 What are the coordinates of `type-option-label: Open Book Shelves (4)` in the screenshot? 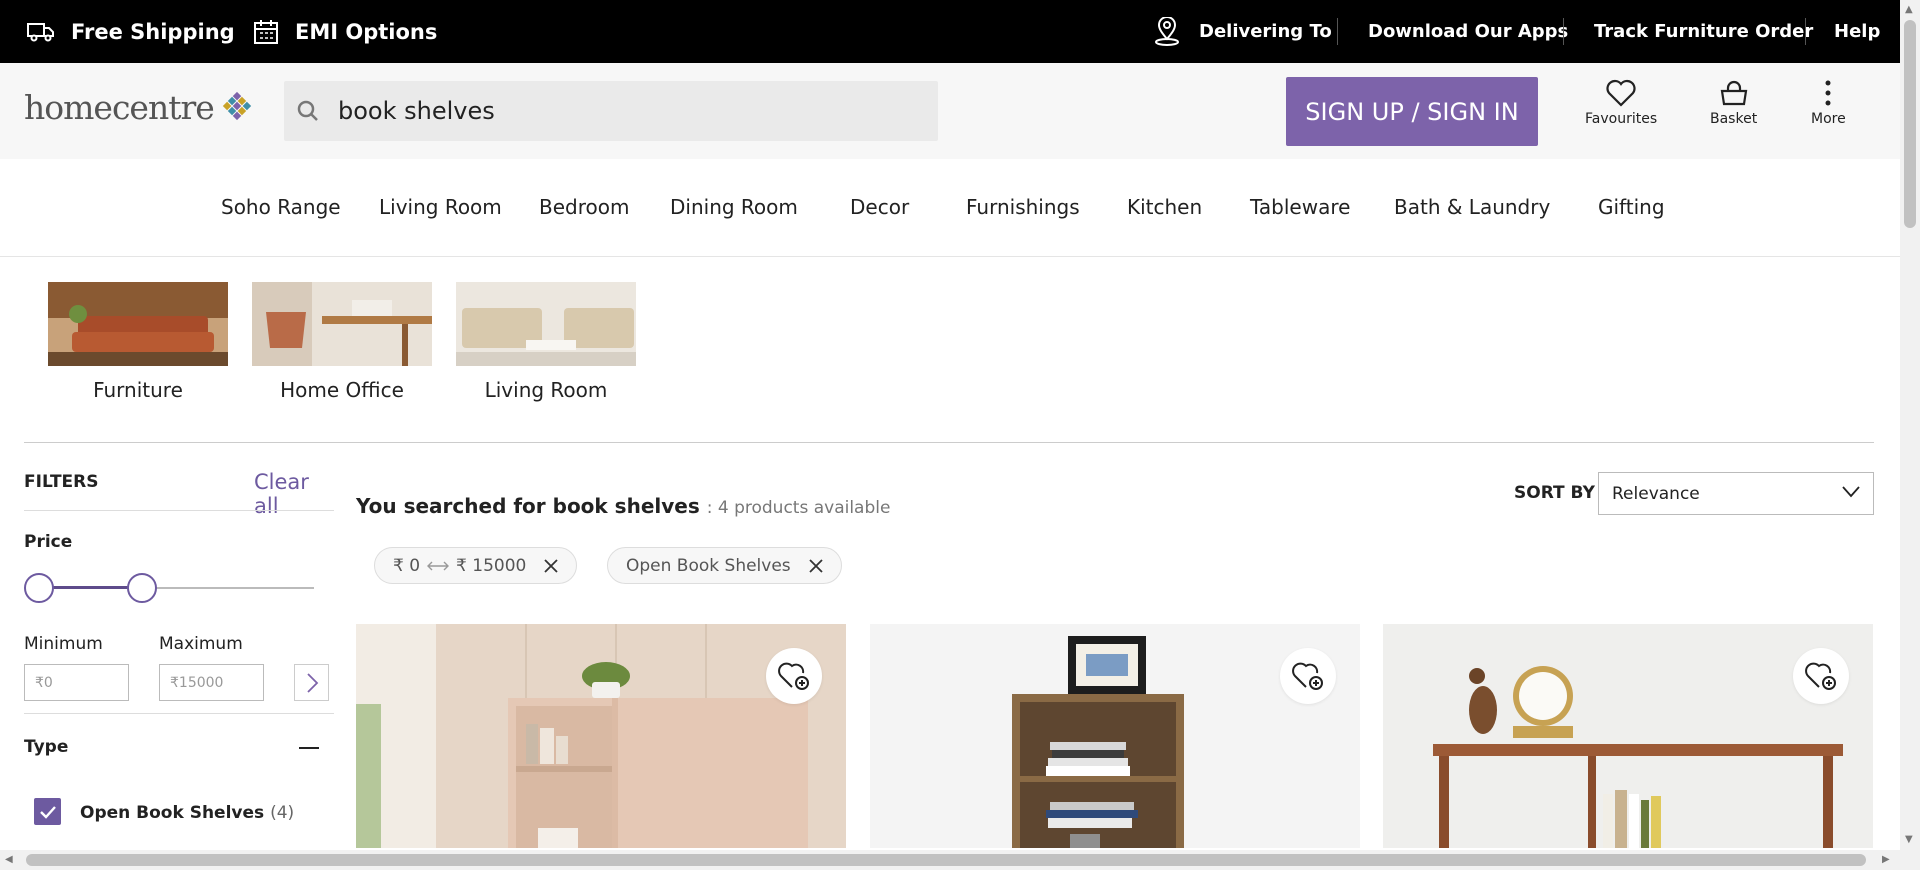 It's located at (187, 813).